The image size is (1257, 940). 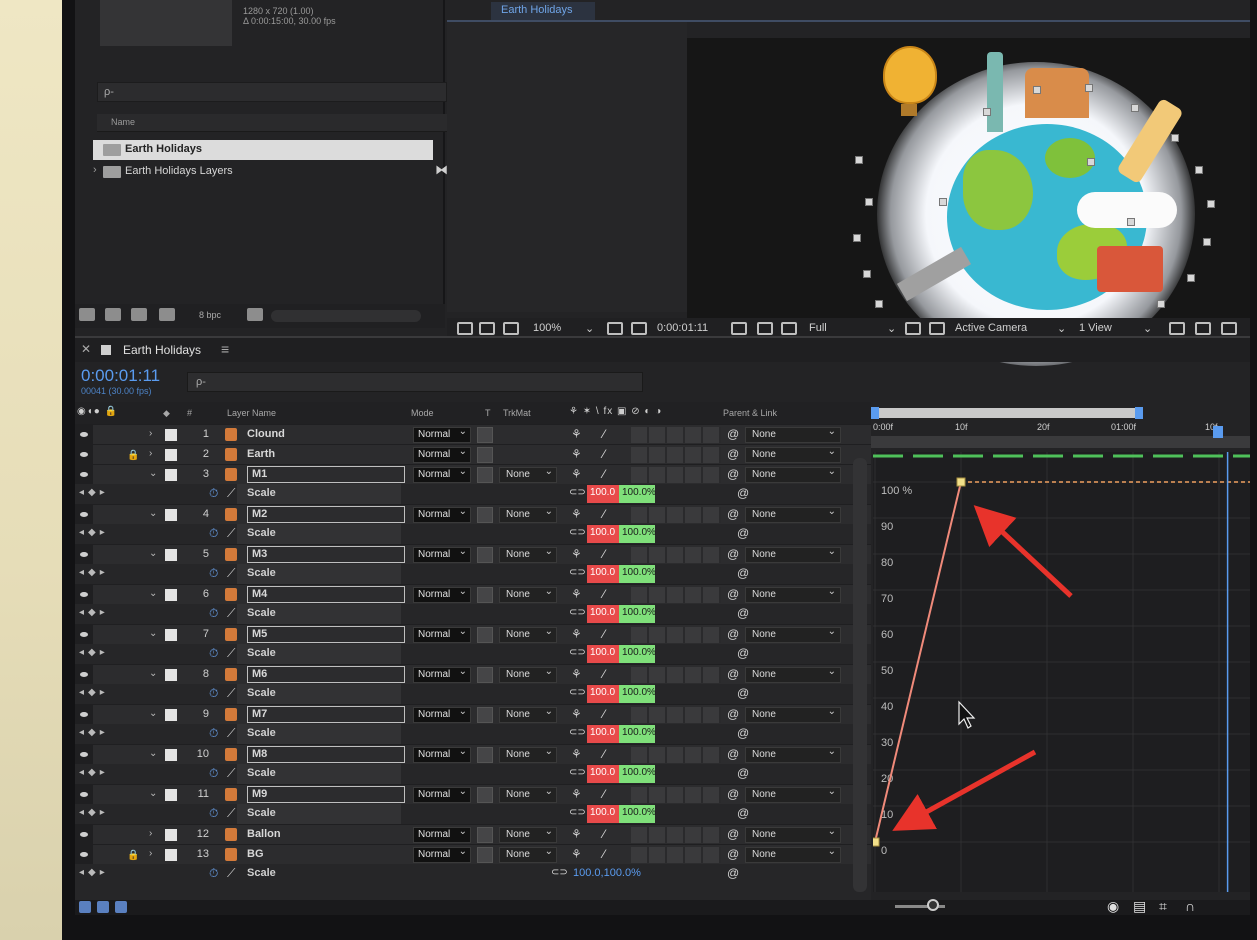 What do you see at coordinates (1023, 551) in the screenshot?
I see `arrow-to-top-keyframe` at bounding box center [1023, 551].